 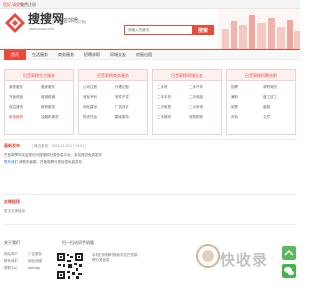 What do you see at coordinates (14, 211) in the screenshot?
I see `friend-links-empty: 暂无友情链接` at bounding box center [14, 211].